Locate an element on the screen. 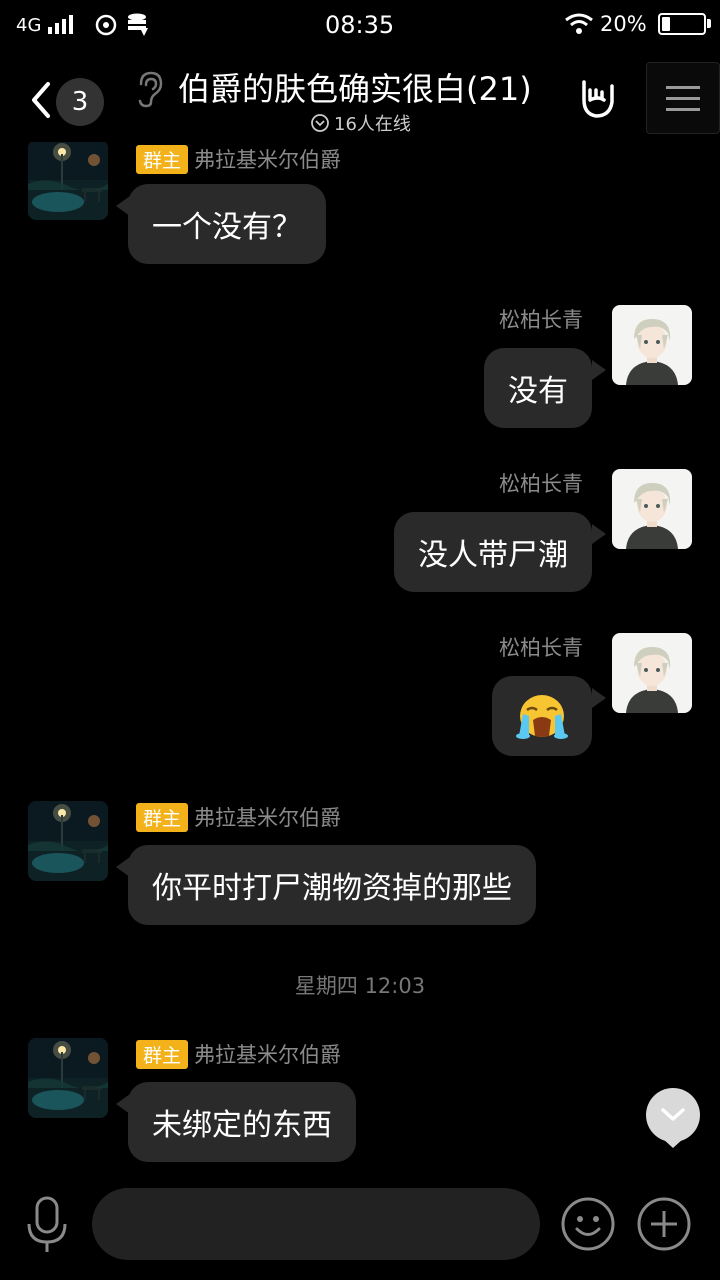 This screenshot has height=1280, width=720. battery-icon is located at coordinates (682, 24).